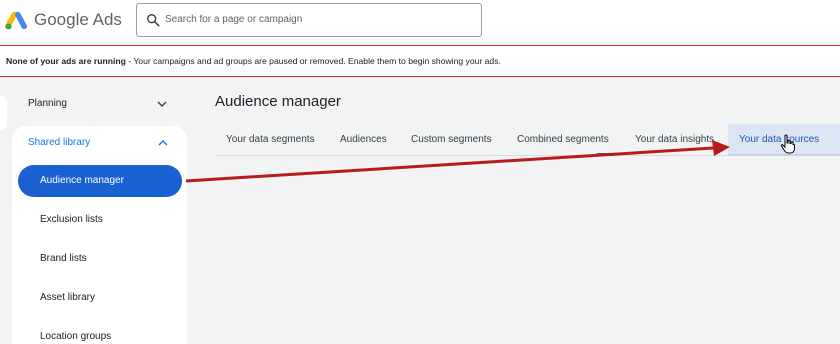 Image resolution: width=840 pixels, height=344 pixels. What do you see at coordinates (309, 20) in the screenshot?
I see `search-input: Search for a page or campaign` at bounding box center [309, 20].